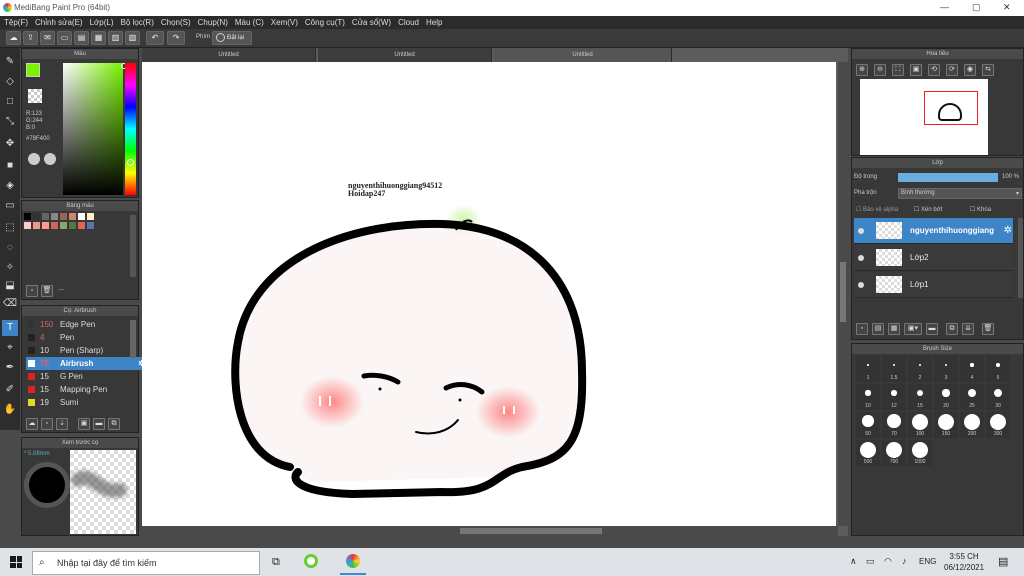 The height and width of the screenshot is (576, 1024). What do you see at coordinates (133, 339) in the screenshot?
I see `brush-scrollbar` at bounding box center [133, 339].